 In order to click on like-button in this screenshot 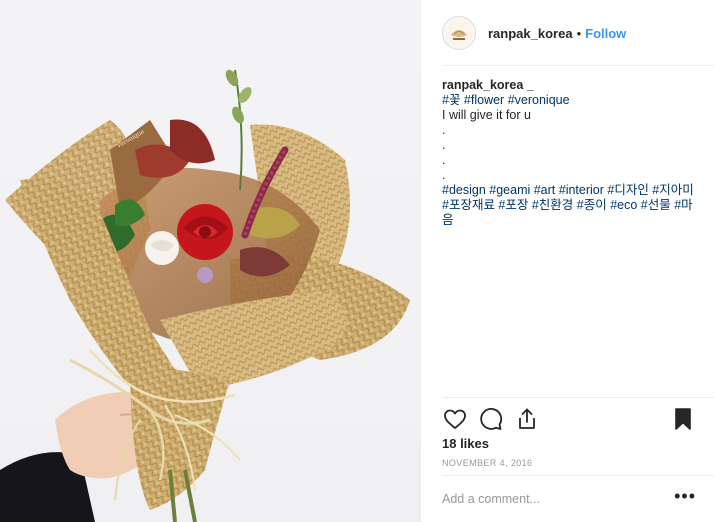, I will do `click(455, 419)`.